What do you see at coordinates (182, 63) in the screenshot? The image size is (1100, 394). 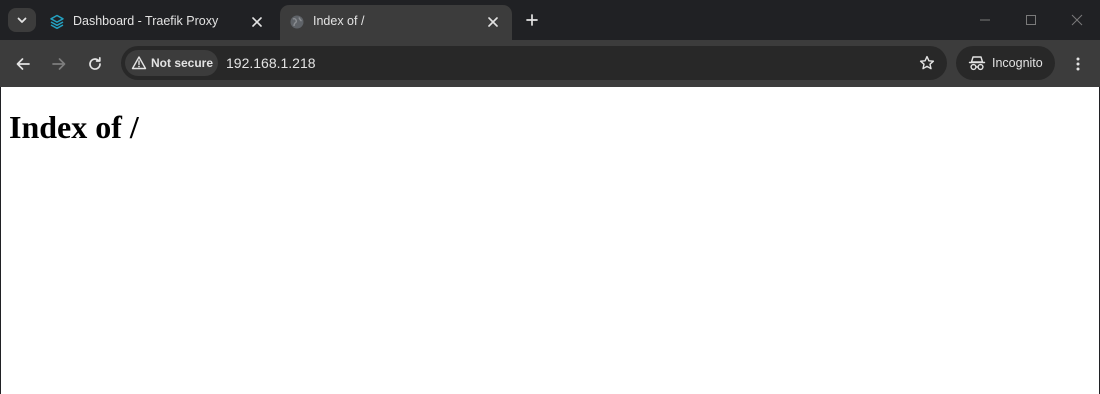 I see `security-label: Not secure` at bounding box center [182, 63].